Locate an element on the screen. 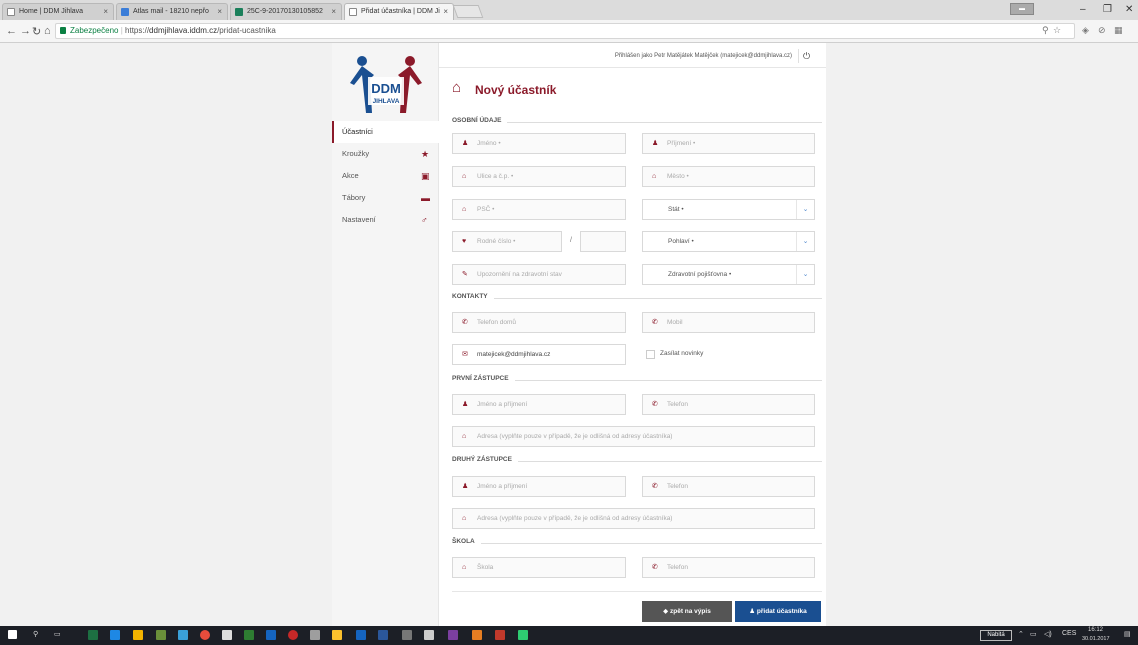 Image resolution: width=1138 pixels, height=645 pixels. reload-icon: ↻ is located at coordinates (36, 31).